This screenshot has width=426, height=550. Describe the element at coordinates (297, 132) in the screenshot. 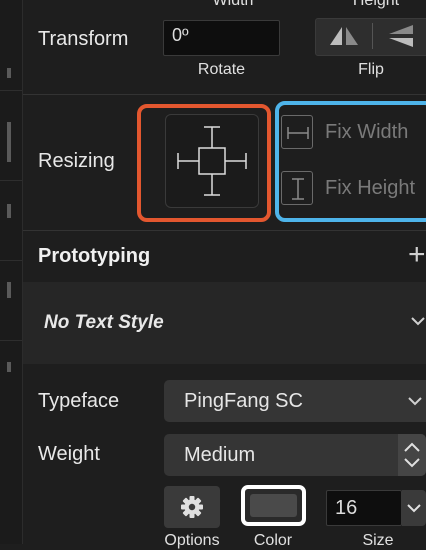

I see `fix-width-icon` at that location.